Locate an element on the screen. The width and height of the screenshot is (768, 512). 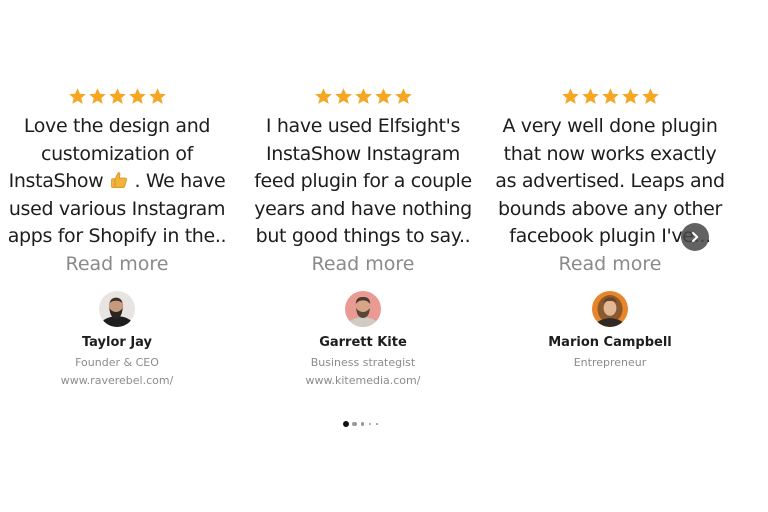
author-role: Entrepreneur is located at coordinates (610, 362).